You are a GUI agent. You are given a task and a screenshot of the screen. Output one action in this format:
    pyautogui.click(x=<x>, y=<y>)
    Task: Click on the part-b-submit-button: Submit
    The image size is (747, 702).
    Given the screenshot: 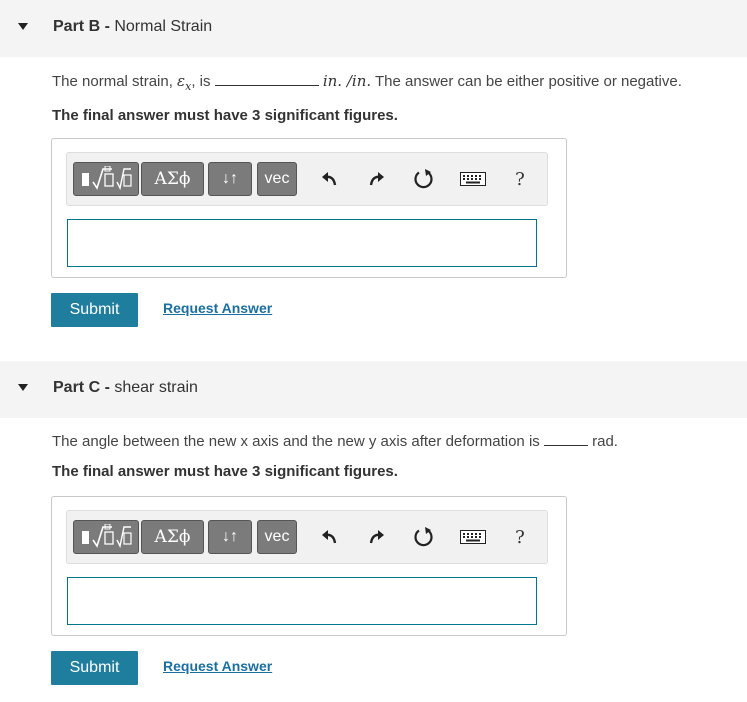 What is the action you would take?
    pyautogui.click(x=94, y=310)
    